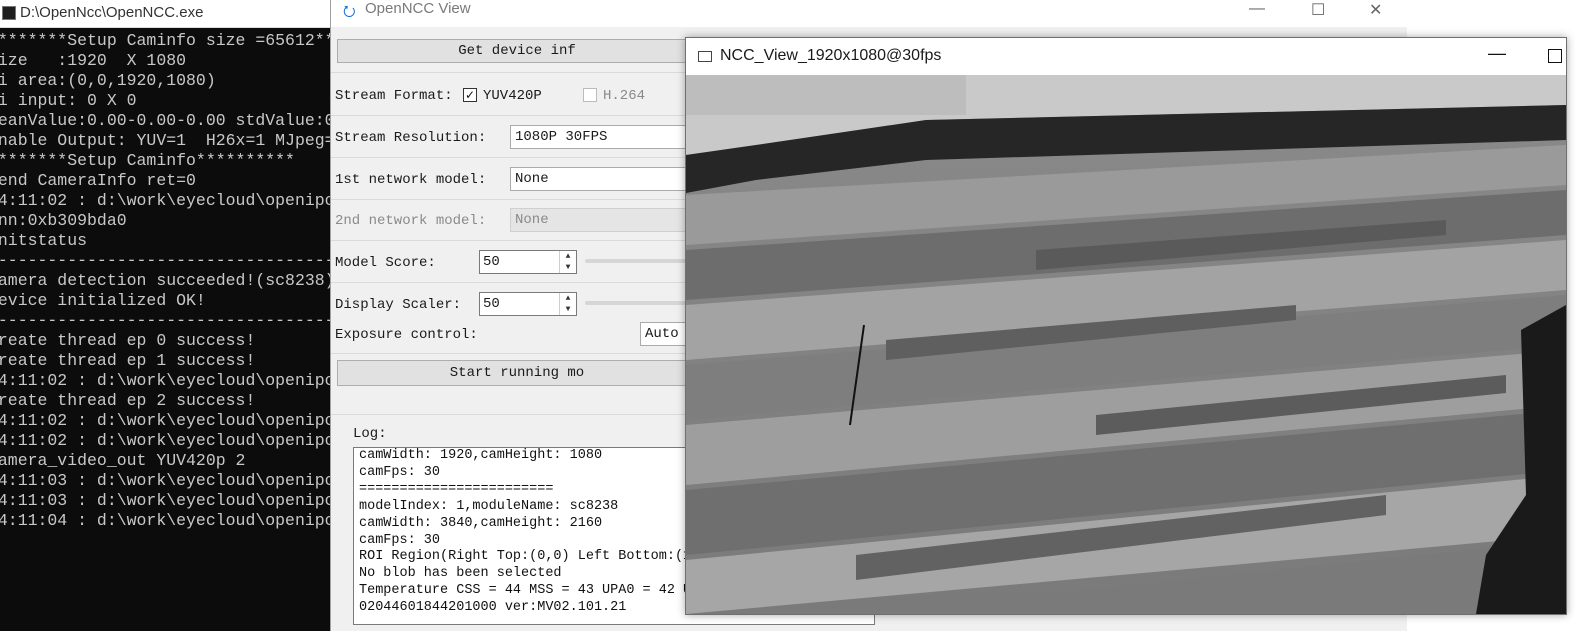 The image size is (1575, 631). I want to click on console-line: Create thread ep 2 success!, so click(128, 400).